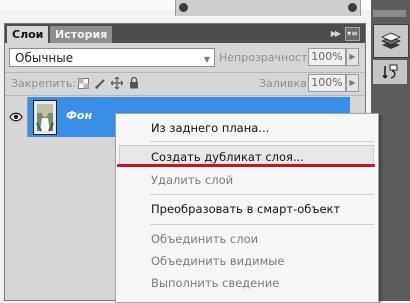 This screenshot has height=303, width=410. Describe the element at coordinates (215, 283) in the screenshot. I see `menu-item-flatten-image: Выполнить сведение` at that location.